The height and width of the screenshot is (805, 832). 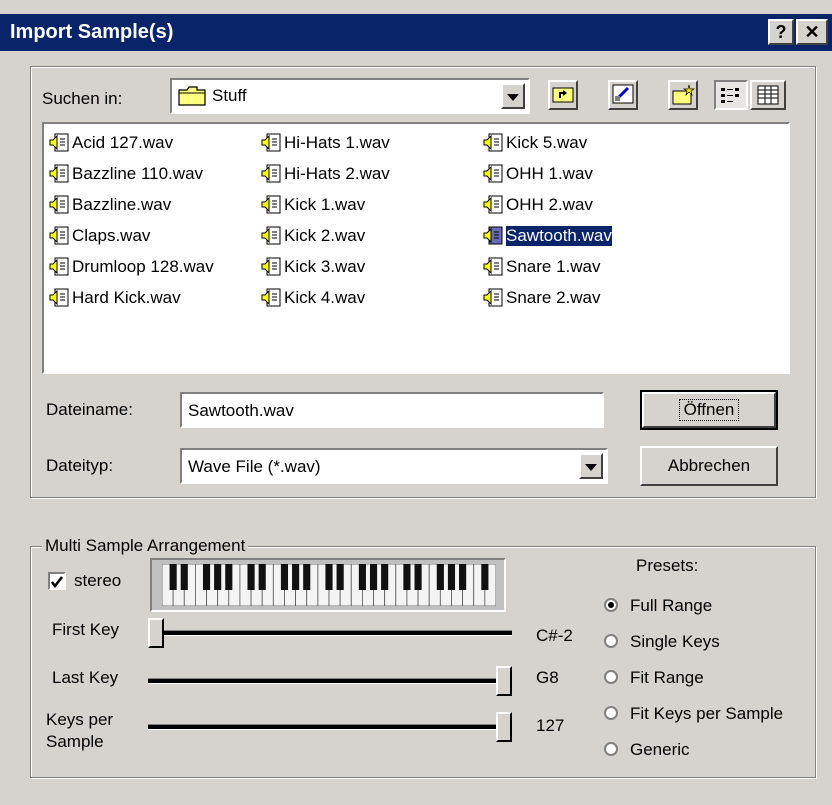 I want to click on kps-label-line1: Keys per, so click(x=80, y=719).